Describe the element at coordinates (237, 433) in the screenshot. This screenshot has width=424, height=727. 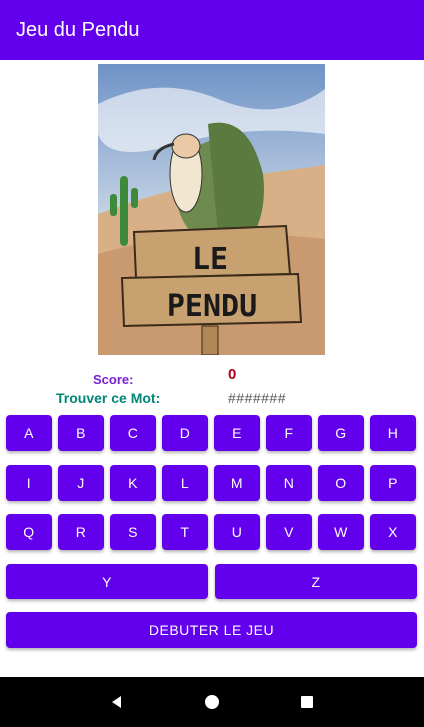
I see `key-e: E` at that location.